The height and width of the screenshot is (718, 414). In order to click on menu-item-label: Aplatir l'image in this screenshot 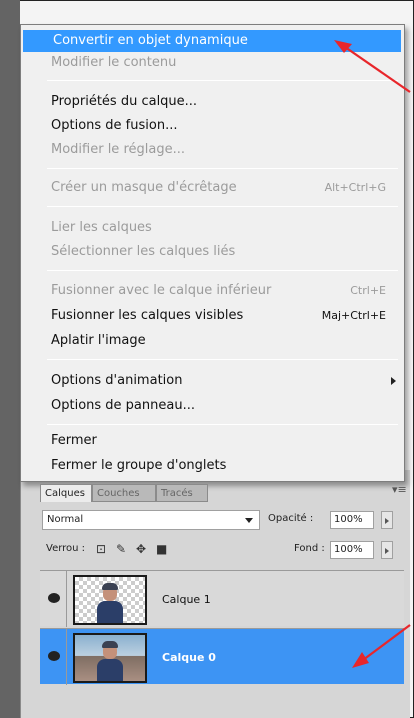, I will do `click(98, 340)`.